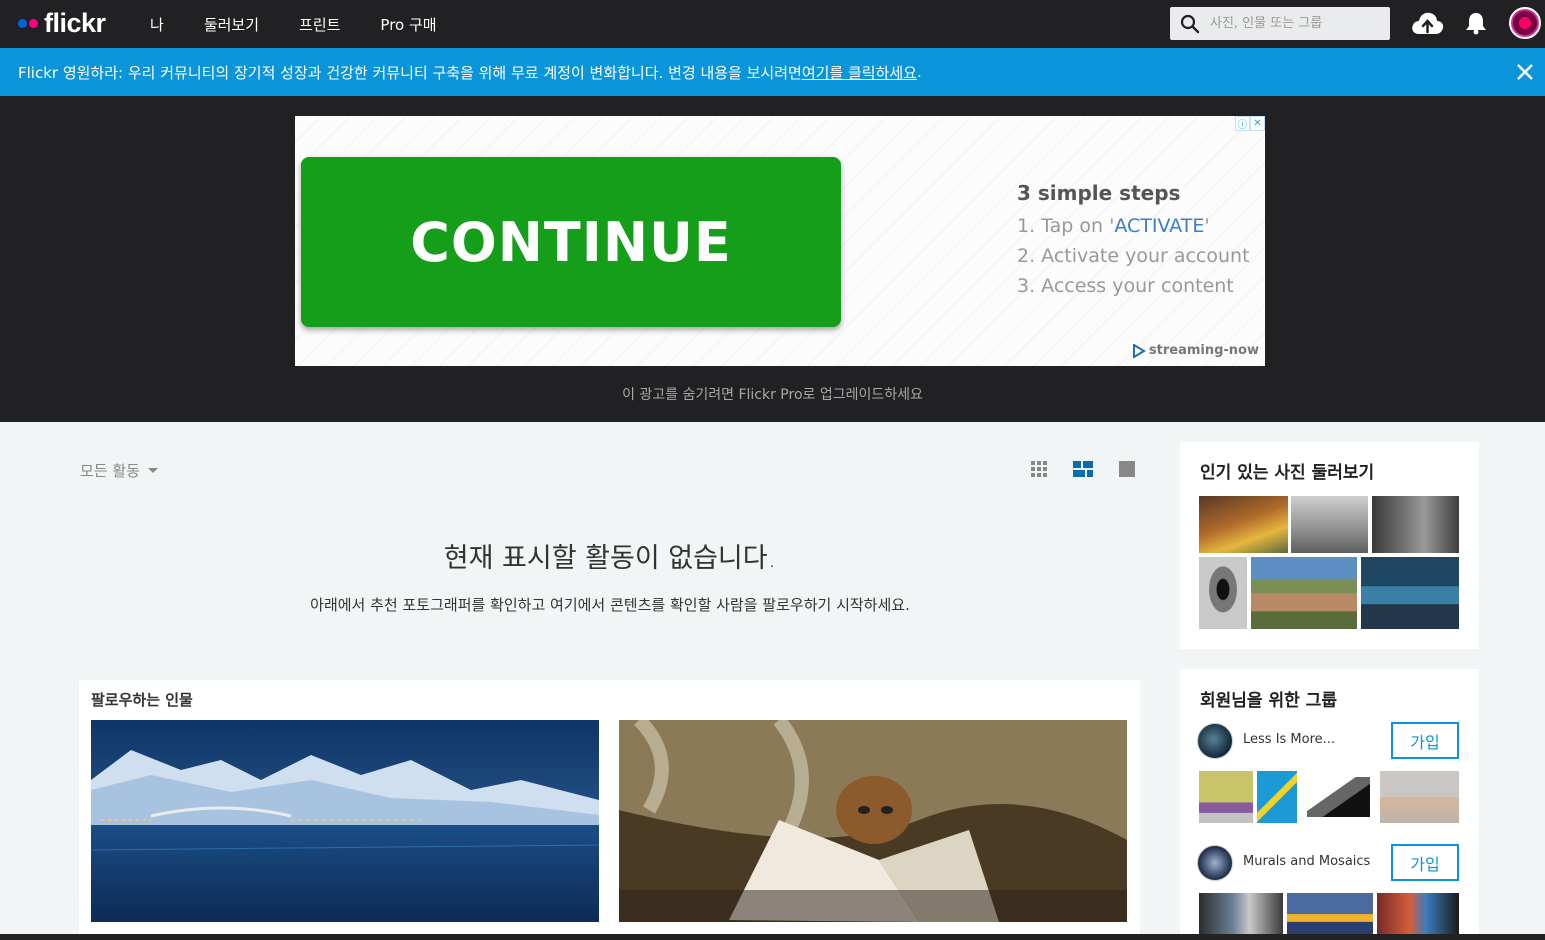 Image resolution: width=1545 pixels, height=940 pixels. I want to click on ad-step-3: 3. Access your content, so click(1125, 286).